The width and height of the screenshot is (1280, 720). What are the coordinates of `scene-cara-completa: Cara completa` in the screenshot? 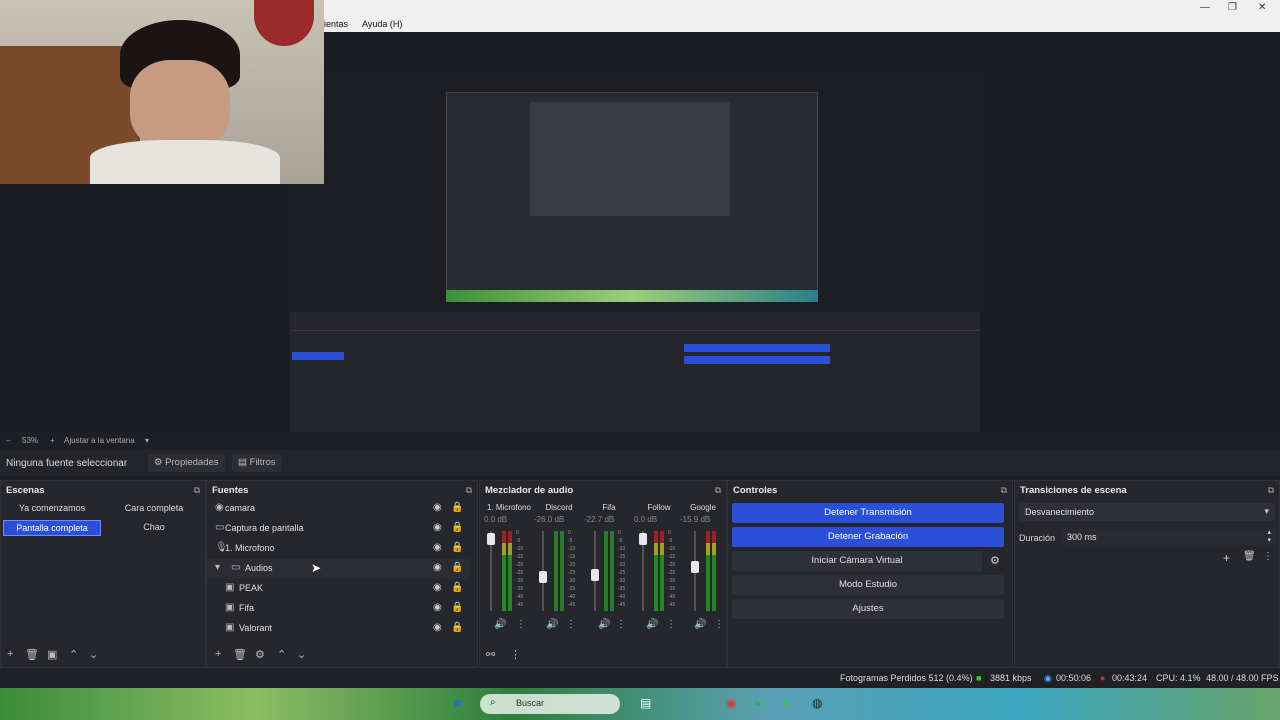 It's located at (154, 509).